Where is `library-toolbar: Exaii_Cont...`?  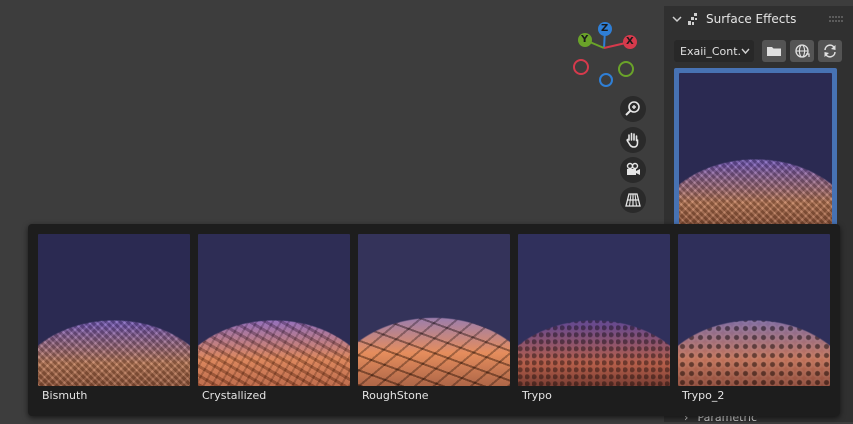
library-toolbar: Exaii_Cont... is located at coordinates (760, 51).